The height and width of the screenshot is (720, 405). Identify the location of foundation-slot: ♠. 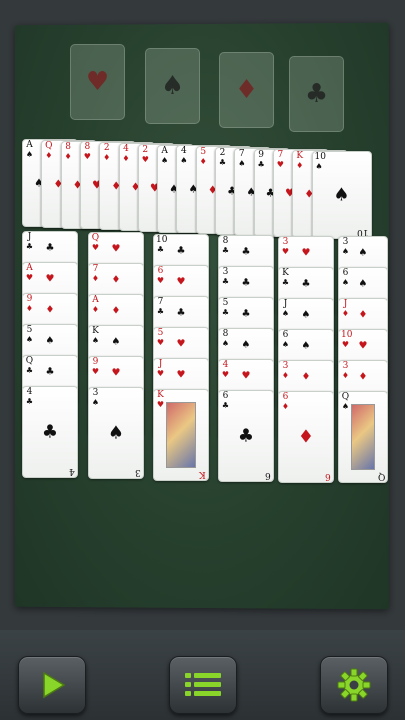
(172, 86).